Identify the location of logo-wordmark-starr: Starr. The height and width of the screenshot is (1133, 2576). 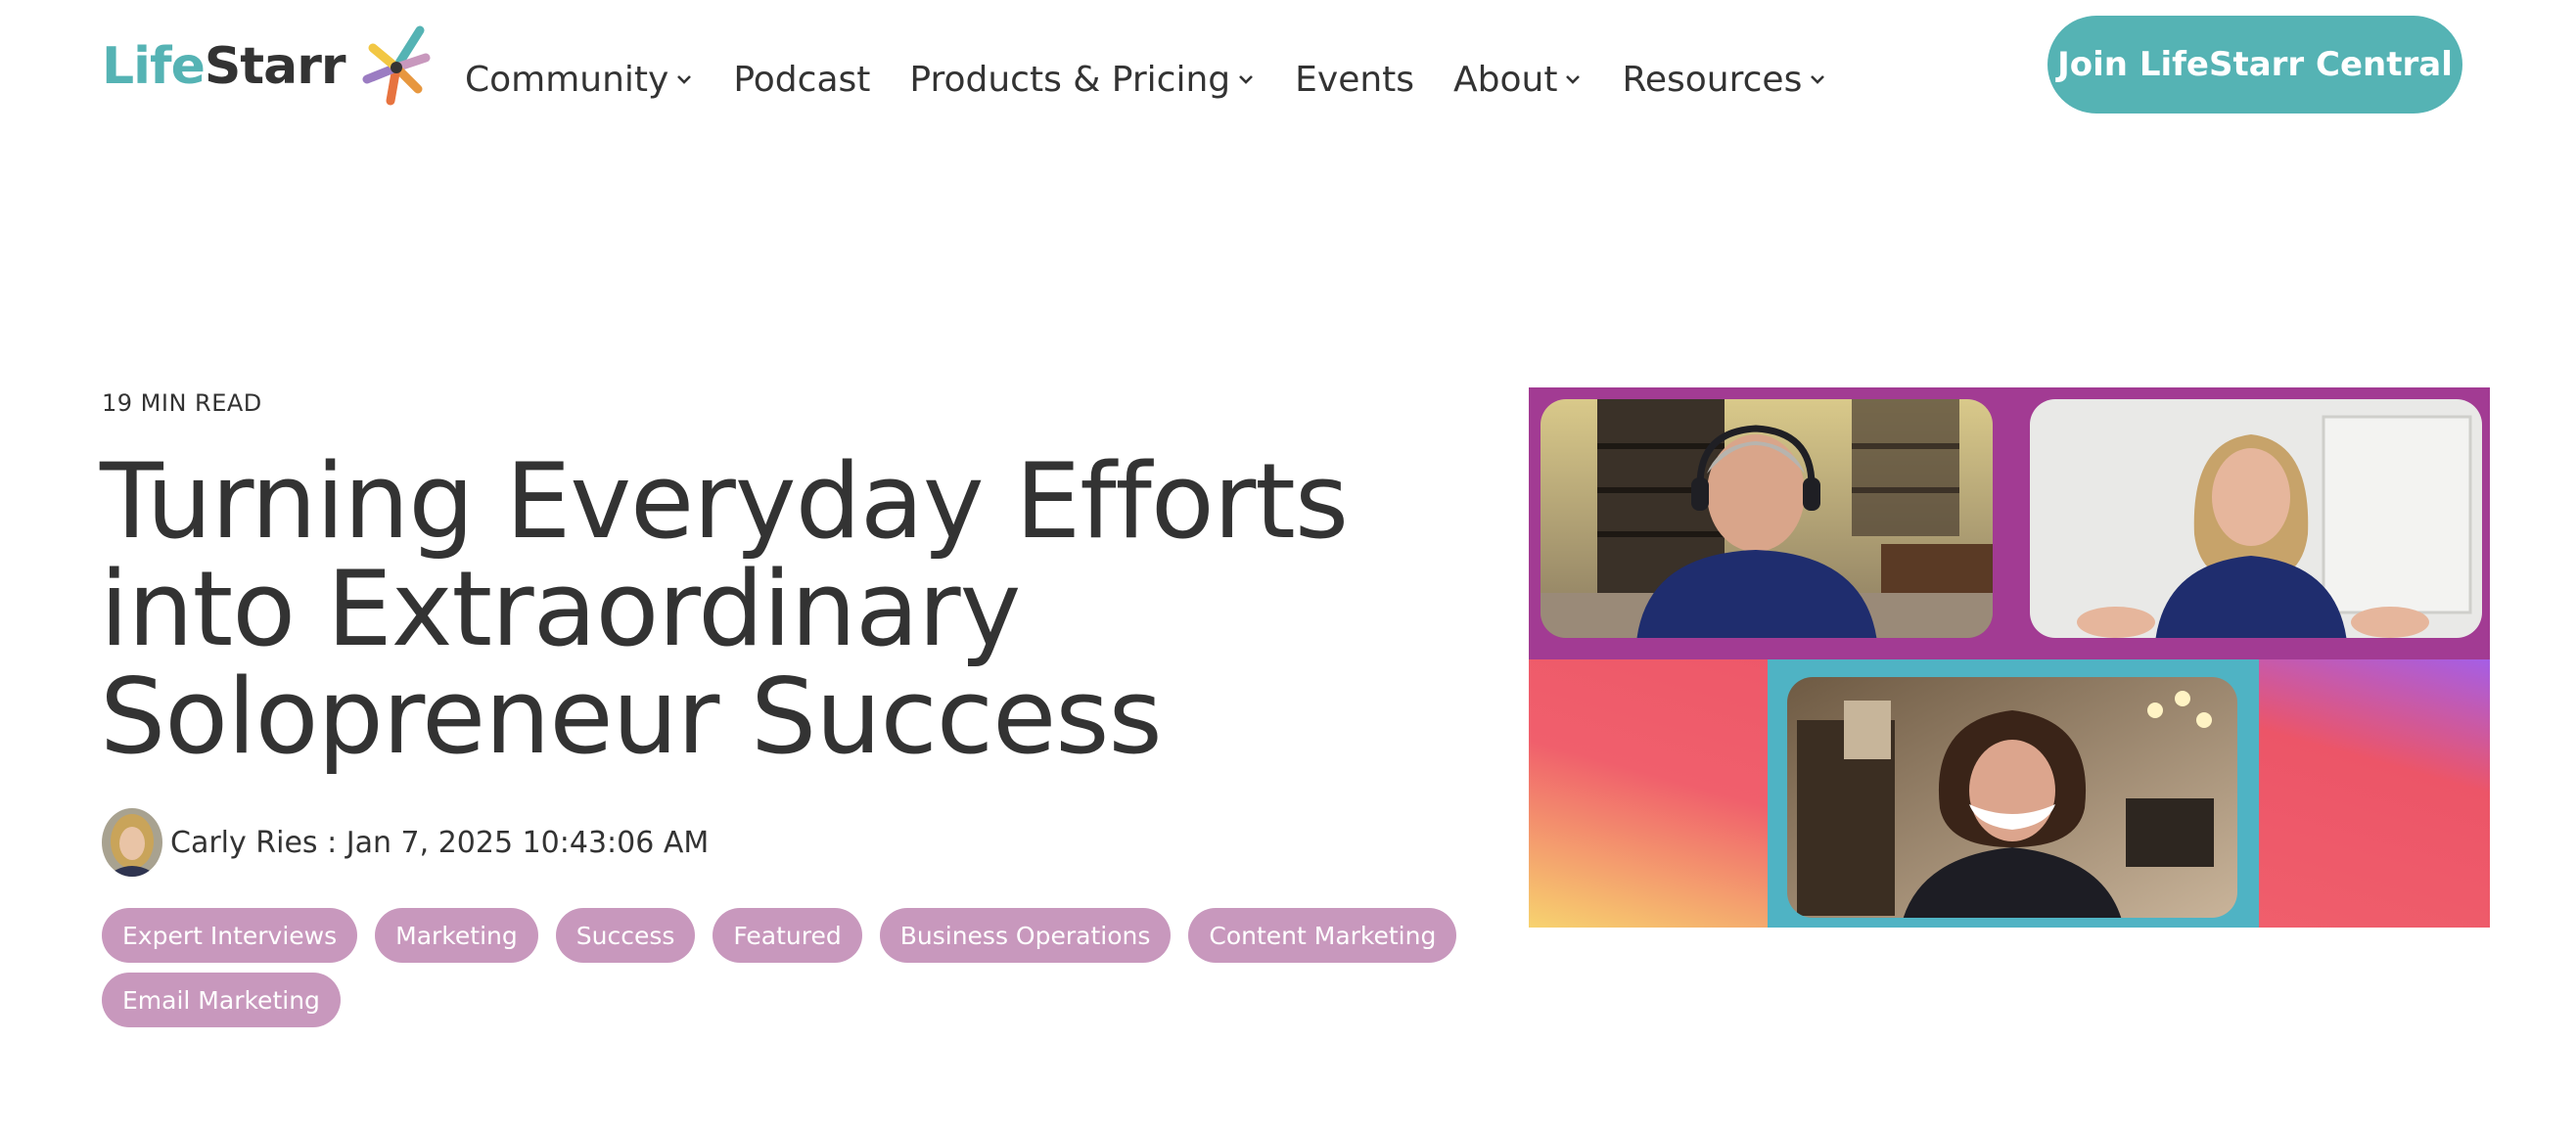
(275, 66).